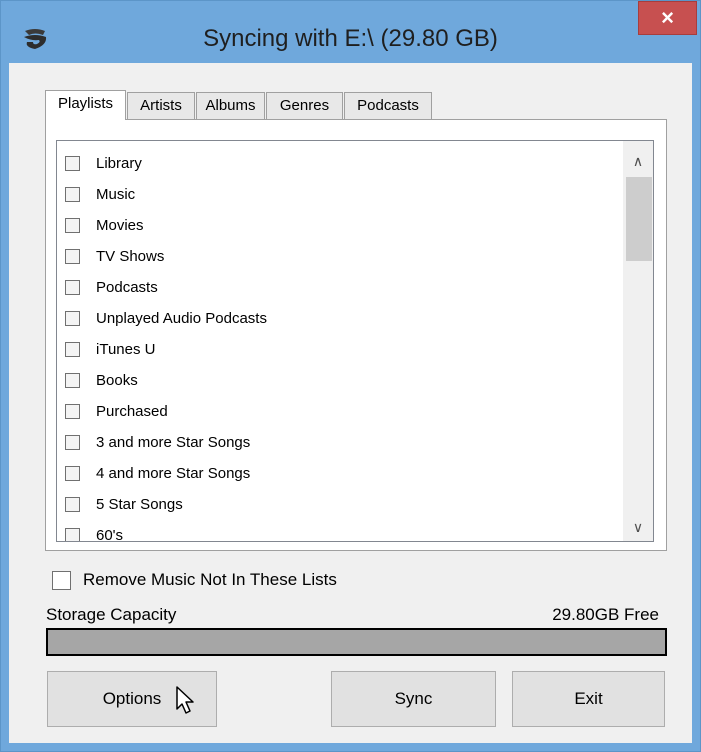 The width and height of the screenshot is (701, 752). What do you see at coordinates (173, 442) in the screenshot?
I see `playlist-label: 3 and more Star Songs` at bounding box center [173, 442].